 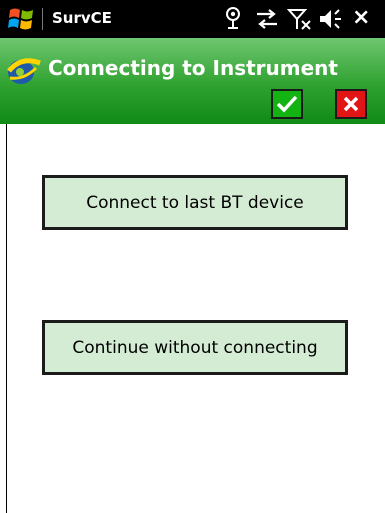 I want to click on check-icon, so click(x=287, y=104).